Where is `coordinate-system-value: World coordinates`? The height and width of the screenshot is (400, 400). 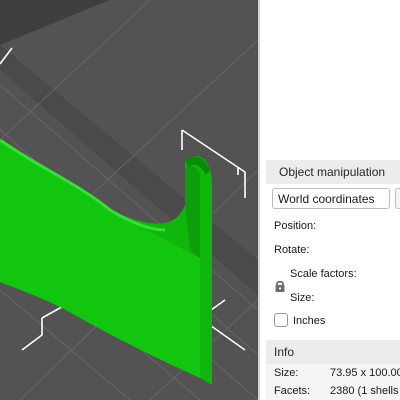
coordinate-system-value: World coordinates is located at coordinates (326, 199).